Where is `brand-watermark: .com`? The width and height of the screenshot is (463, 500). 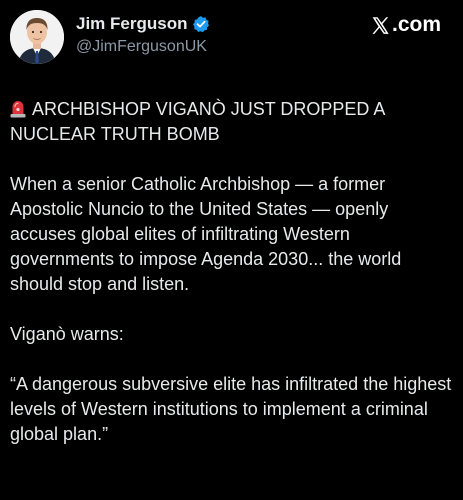 brand-watermark: .com is located at coordinates (405, 25).